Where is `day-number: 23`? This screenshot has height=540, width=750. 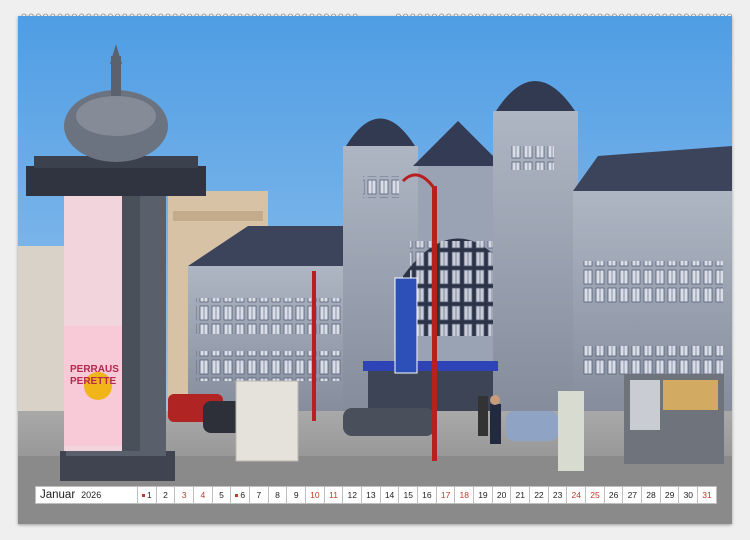 day-number: 23 is located at coordinates (557, 495).